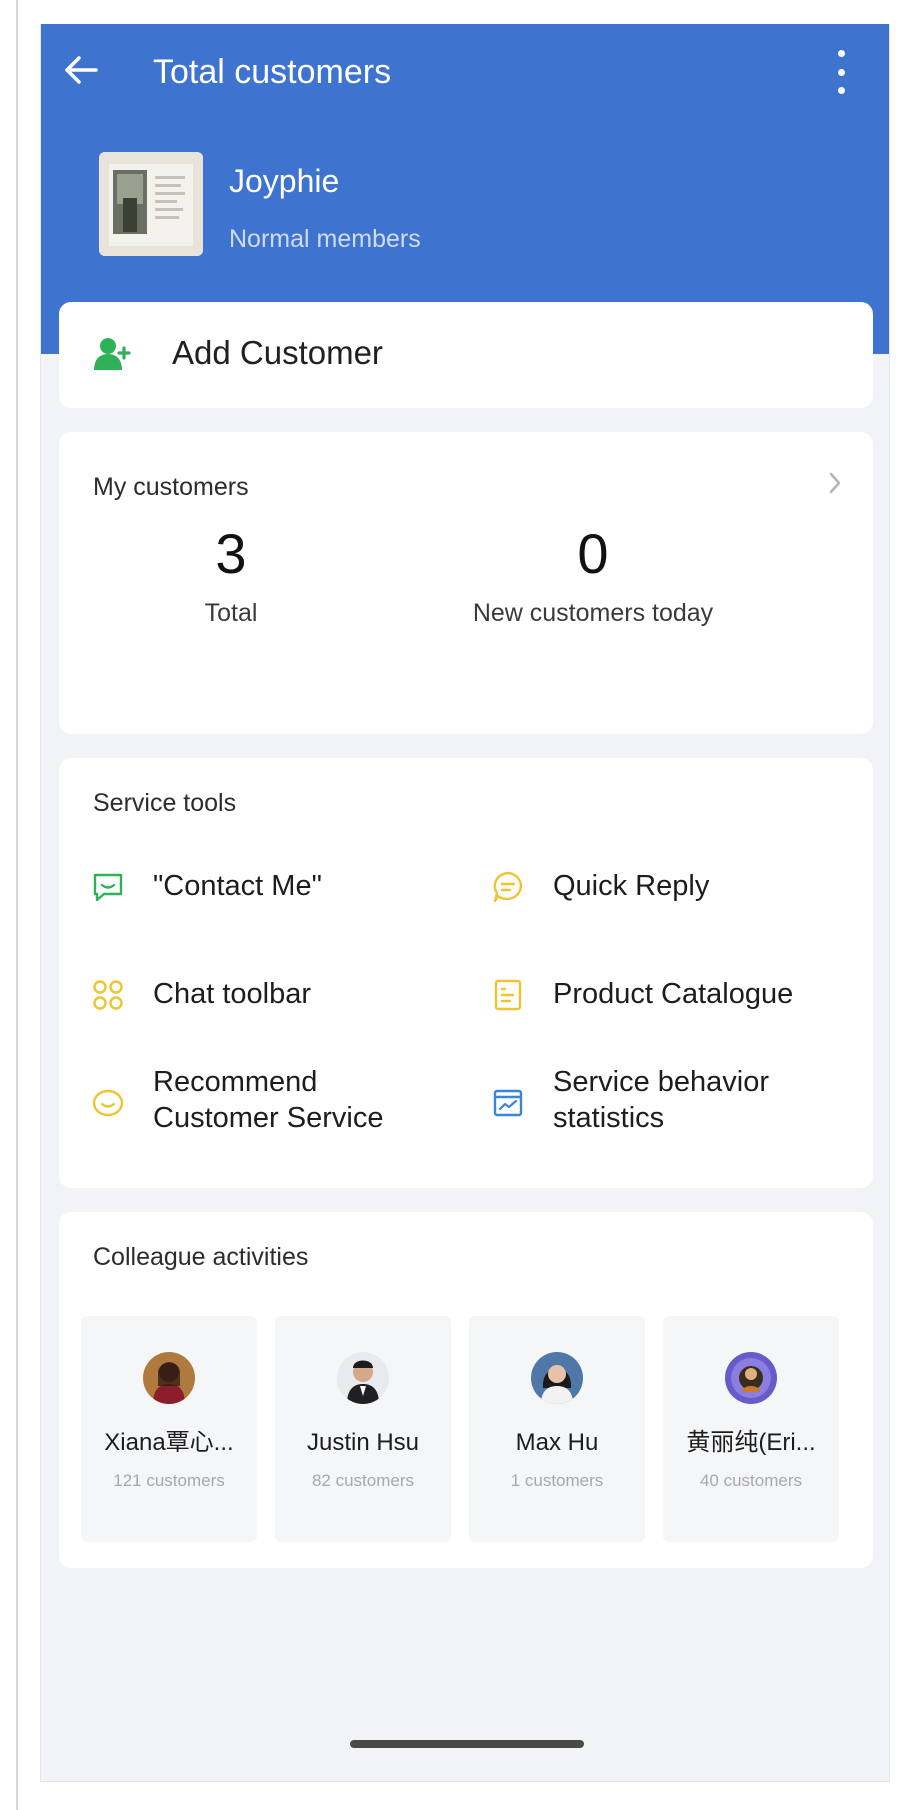 The image size is (908, 1810). Describe the element at coordinates (17, 905) in the screenshot. I see `left-border` at that location.